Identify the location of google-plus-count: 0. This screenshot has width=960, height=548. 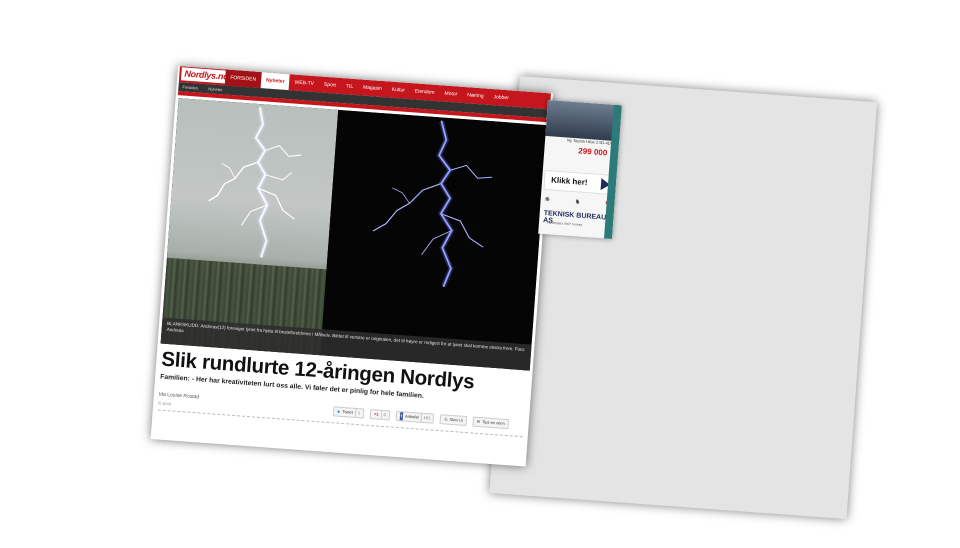
(383, 415).